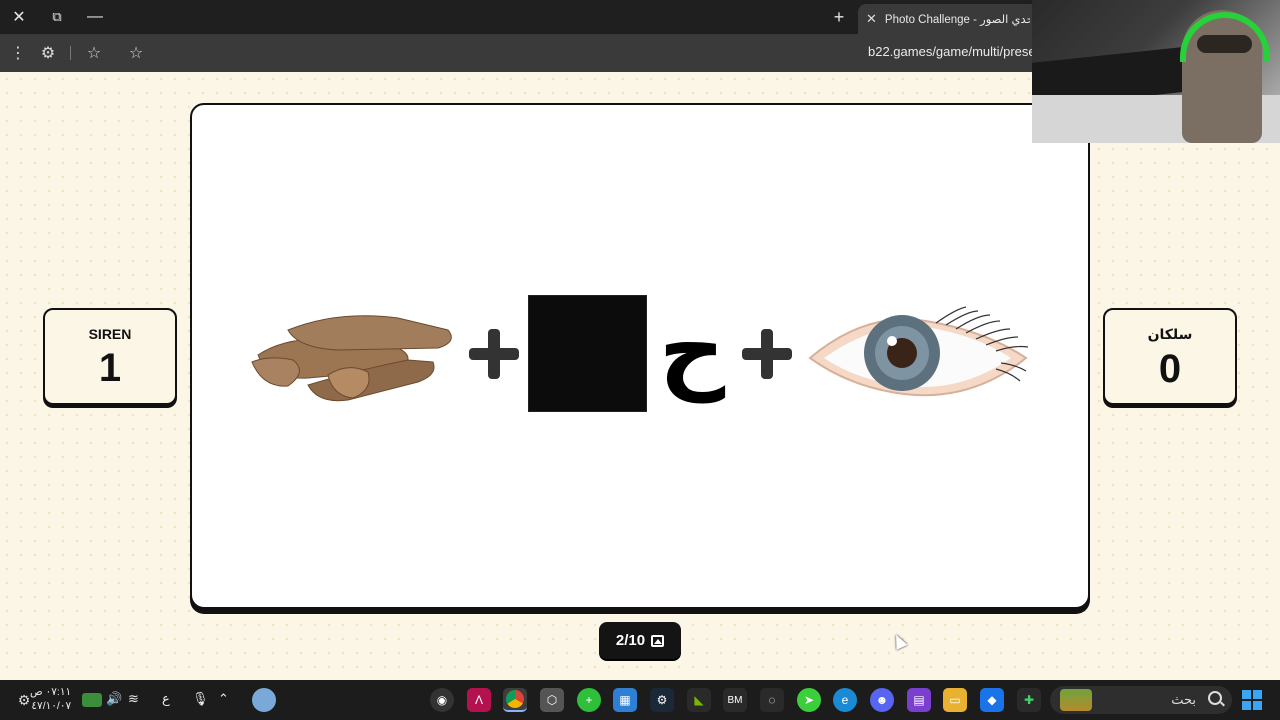 The width and height of the screenshot is (1280, 720). What do you see at coordinates (772, 700) in the screenshot?
I see `ring-icon: ◌` at bounding box center [772, 700].